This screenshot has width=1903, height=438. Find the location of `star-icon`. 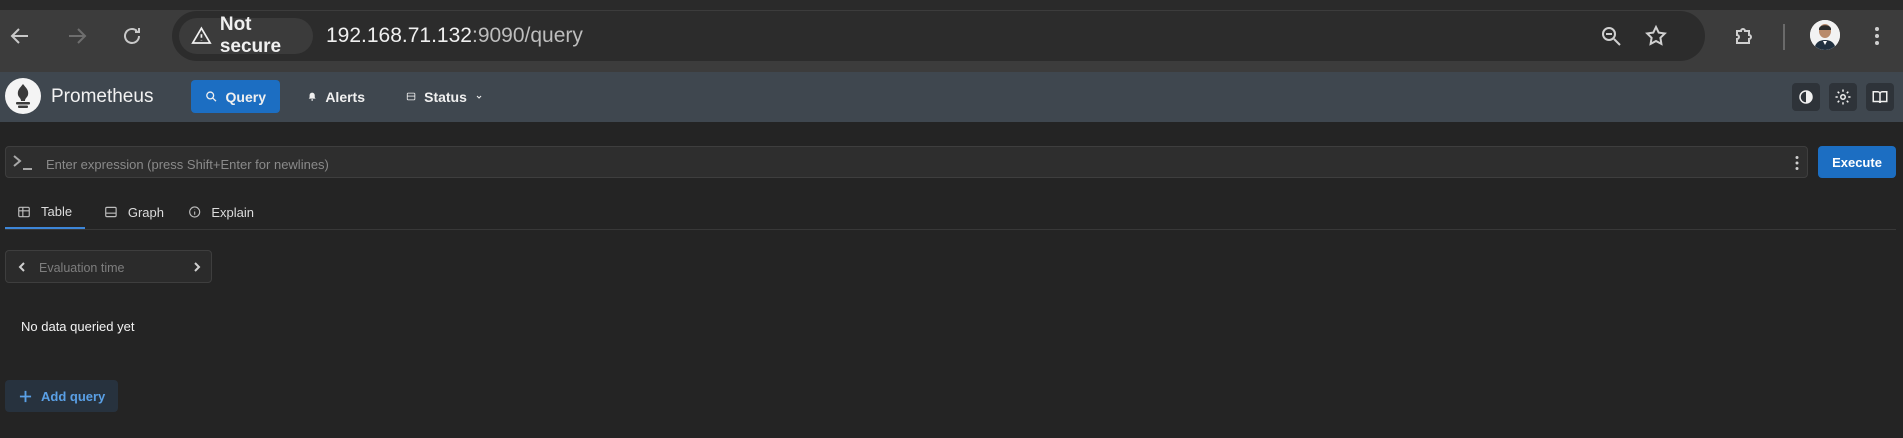

star-icon is located at coordinates (1656, 35).